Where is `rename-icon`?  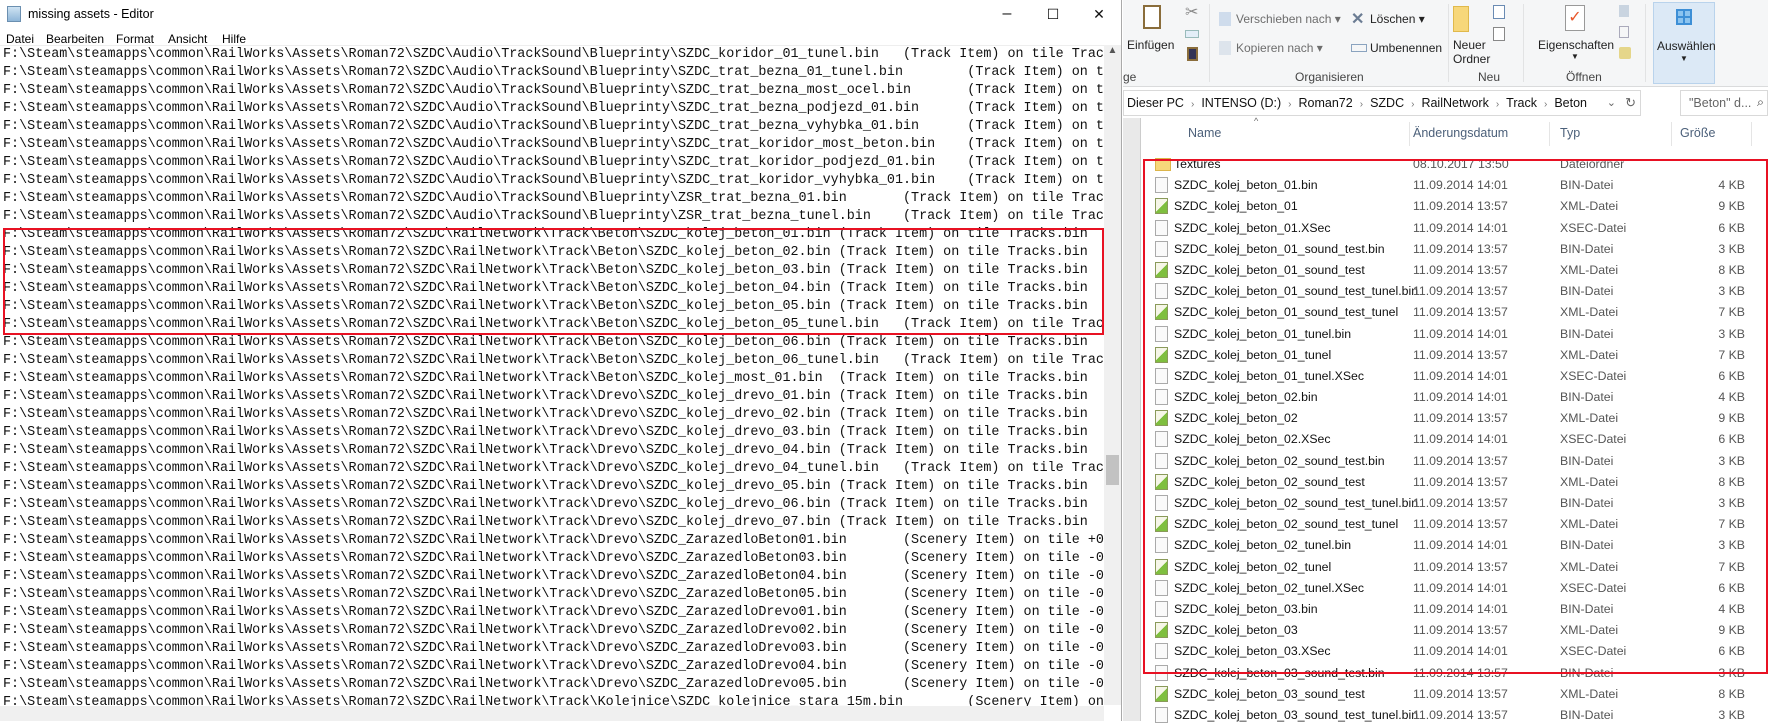
rename-icon is located at coordinates (1359, 48).